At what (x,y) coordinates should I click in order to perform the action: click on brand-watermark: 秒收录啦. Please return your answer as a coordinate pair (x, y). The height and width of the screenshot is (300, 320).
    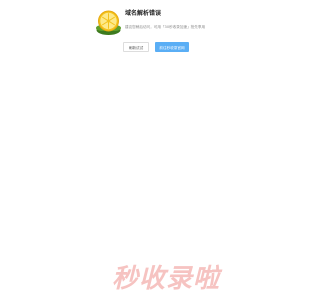
    Looking at the image, I should click on (166, 279).